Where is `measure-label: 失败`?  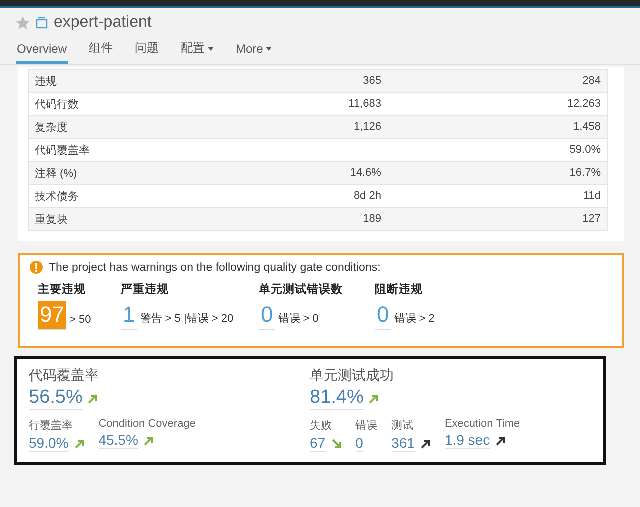
measure-label: 失败 is located at coordinates (321, 426).